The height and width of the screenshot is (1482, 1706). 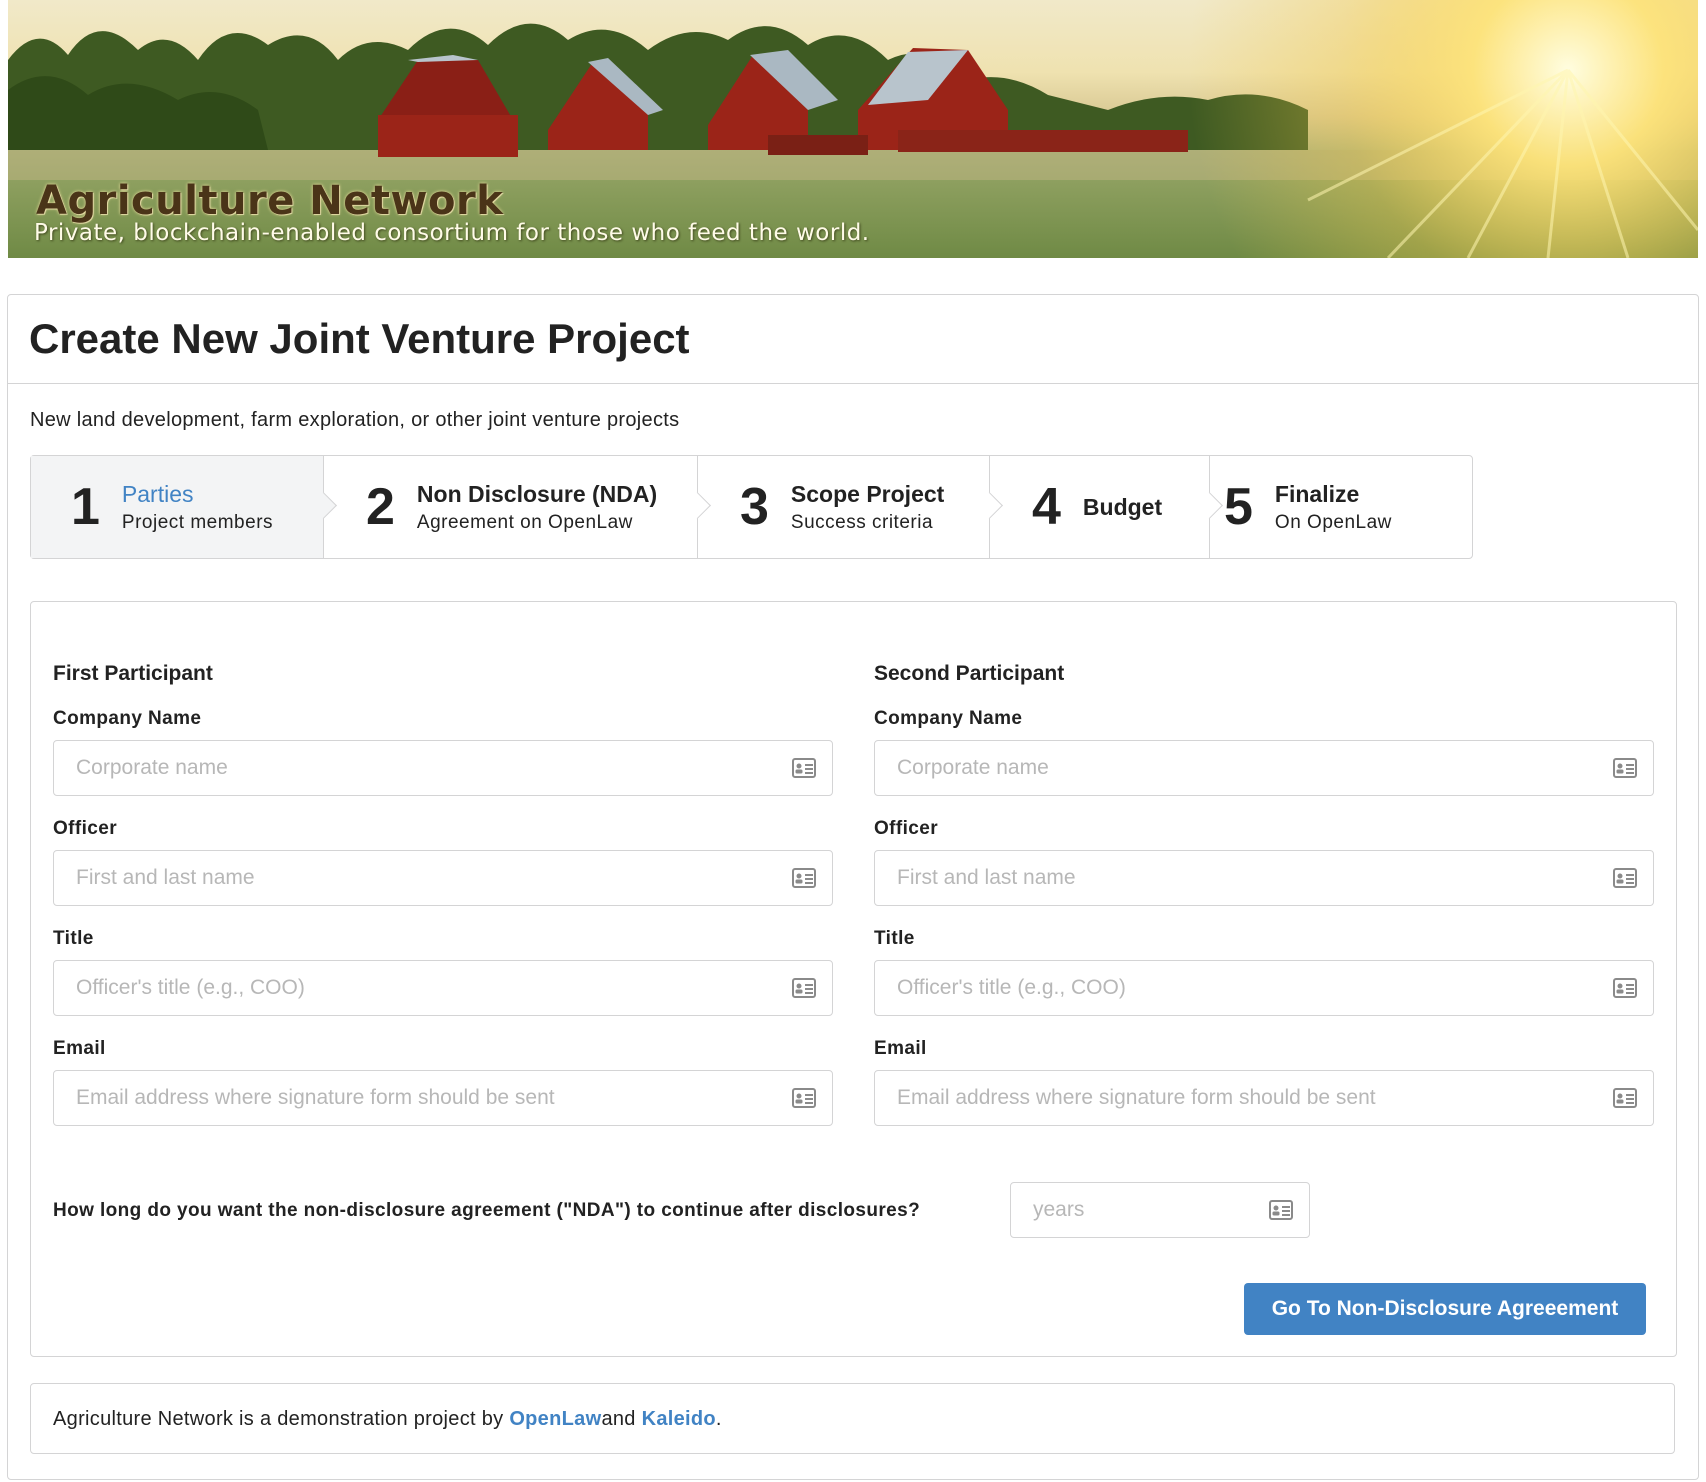 What do you see at coordinates (197, 522) in the screenshot?
I see `step-subtitle: Project members` at bounding box center [197, 522].